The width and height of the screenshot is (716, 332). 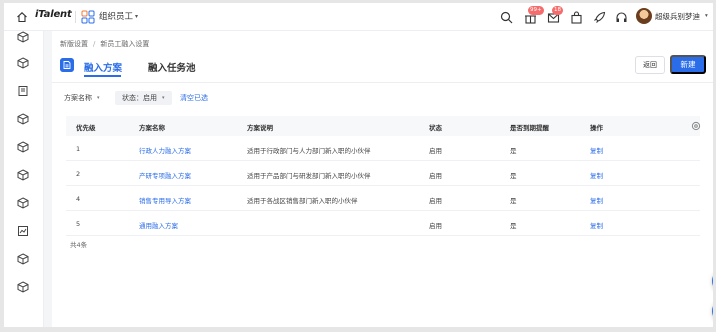 I want to click on table-row: 4 销售专用导入方案 适用于各战区销售部门新入职的小伙伴 启用 是 复制, so click(x=383, y=198).